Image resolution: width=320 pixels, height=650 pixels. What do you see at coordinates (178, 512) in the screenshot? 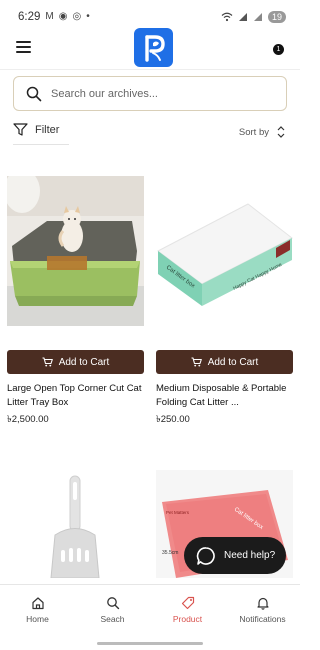
I see `pink-box-brand-print: Pet Matters` at bounding box center [178, 512].